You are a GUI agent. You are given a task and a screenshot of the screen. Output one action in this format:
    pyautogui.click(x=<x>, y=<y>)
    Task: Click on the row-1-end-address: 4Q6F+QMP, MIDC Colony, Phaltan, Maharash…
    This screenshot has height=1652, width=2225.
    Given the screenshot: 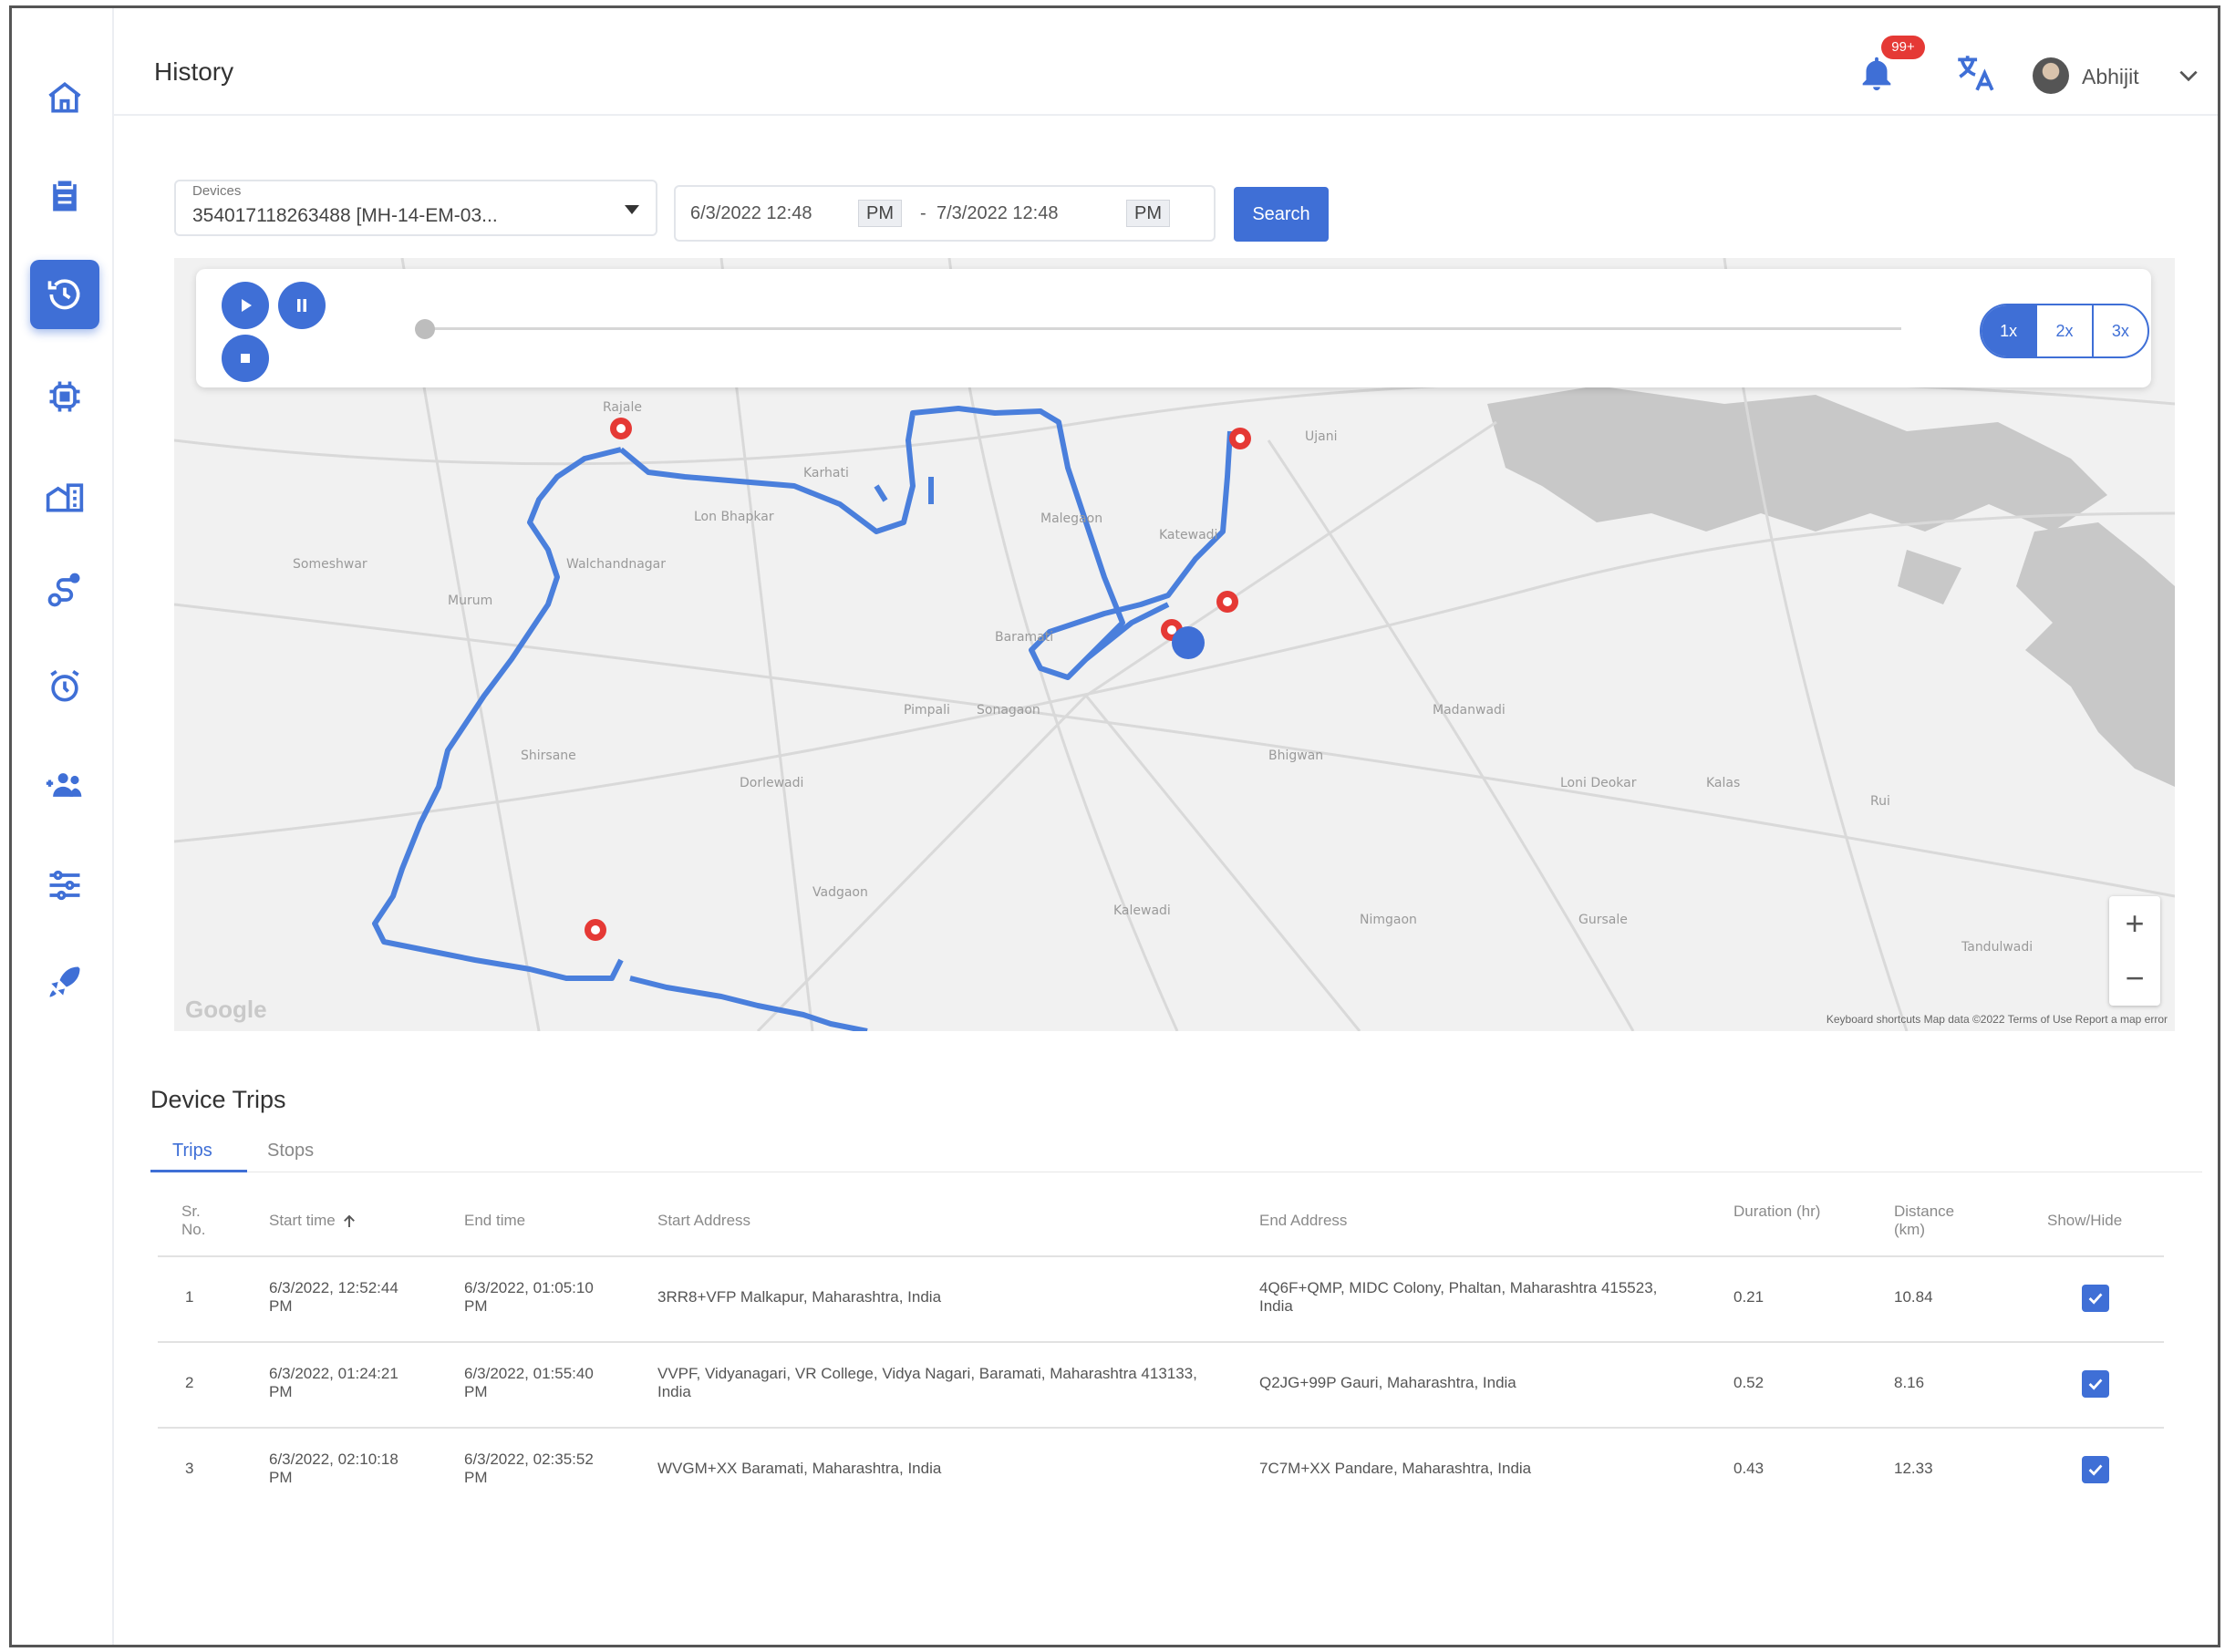 What is the action you would take?
    pyautogui.click(x=1458, y=1297)
    